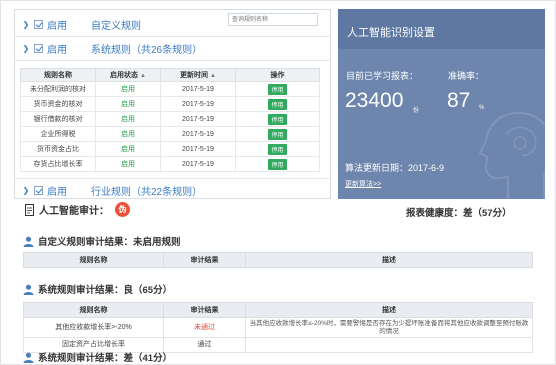 This screenshot has height=365, width=556. I want to click on ai-head-icon, so click(511, 155).